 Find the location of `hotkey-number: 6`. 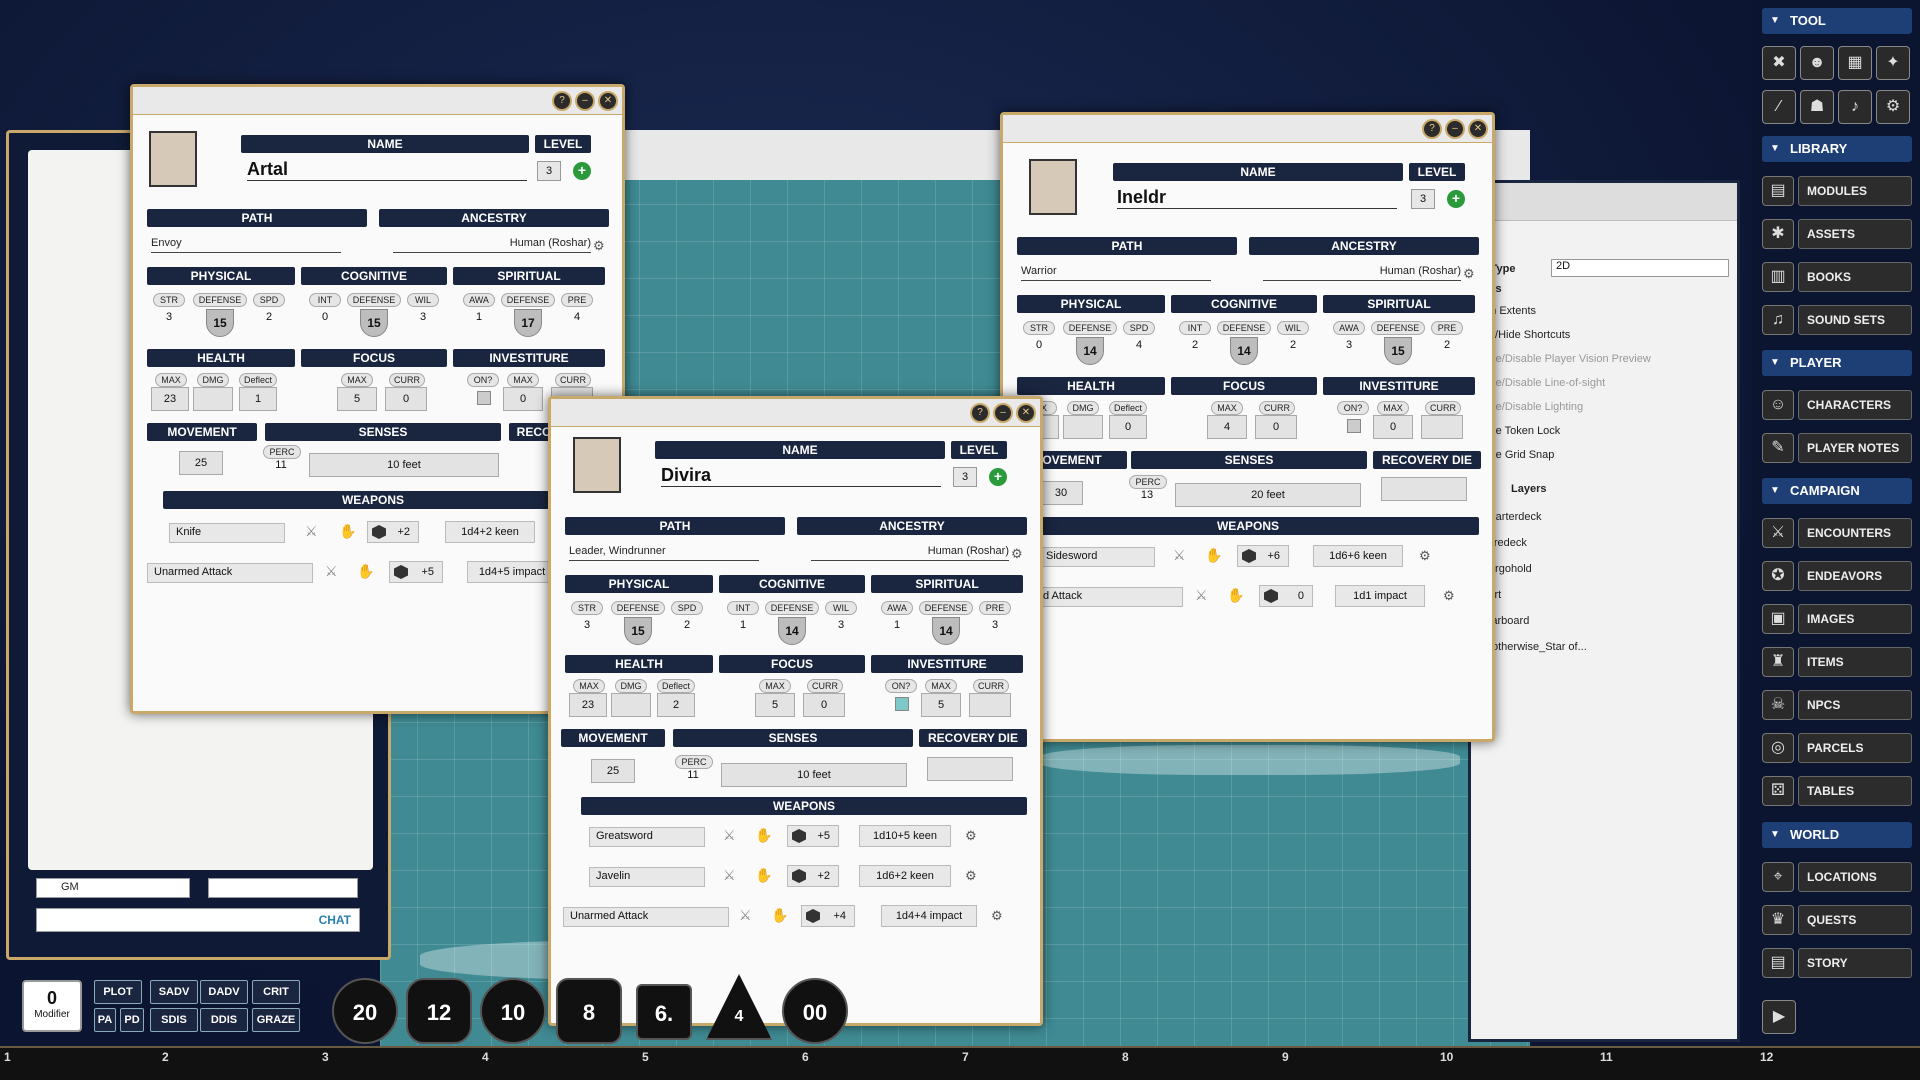

hotkey-number: 6 is located at coordinates (805, 1057).